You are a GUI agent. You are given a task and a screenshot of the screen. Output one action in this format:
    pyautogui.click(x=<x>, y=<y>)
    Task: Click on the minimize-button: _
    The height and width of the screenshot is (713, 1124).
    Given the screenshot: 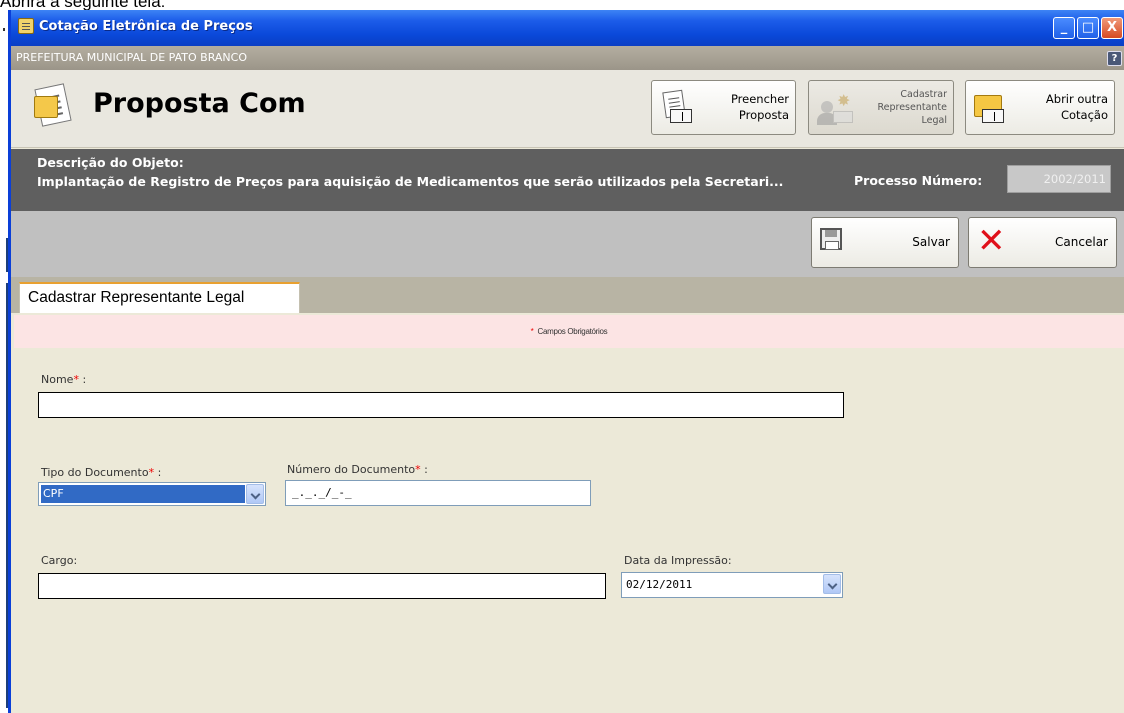 What is the action you would take?
    pyautogui.click(x=1064, y=28)
    